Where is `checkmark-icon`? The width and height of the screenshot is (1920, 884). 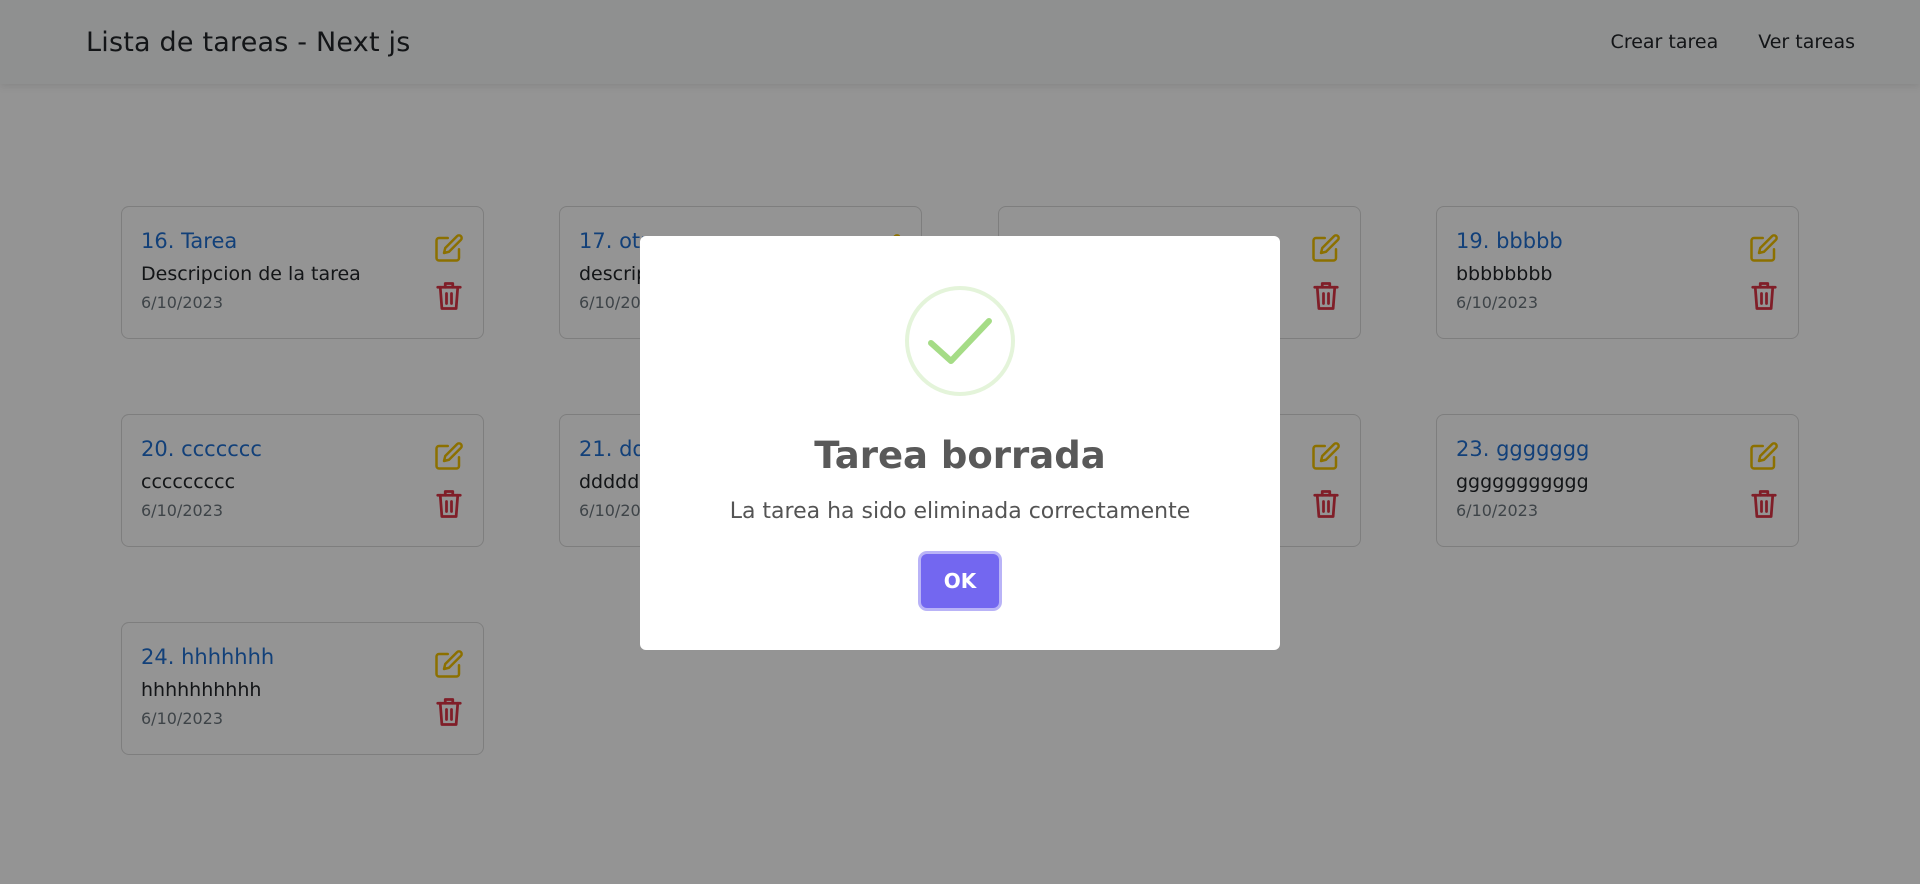 checkmark-icon is located at coordinates (960, 341).